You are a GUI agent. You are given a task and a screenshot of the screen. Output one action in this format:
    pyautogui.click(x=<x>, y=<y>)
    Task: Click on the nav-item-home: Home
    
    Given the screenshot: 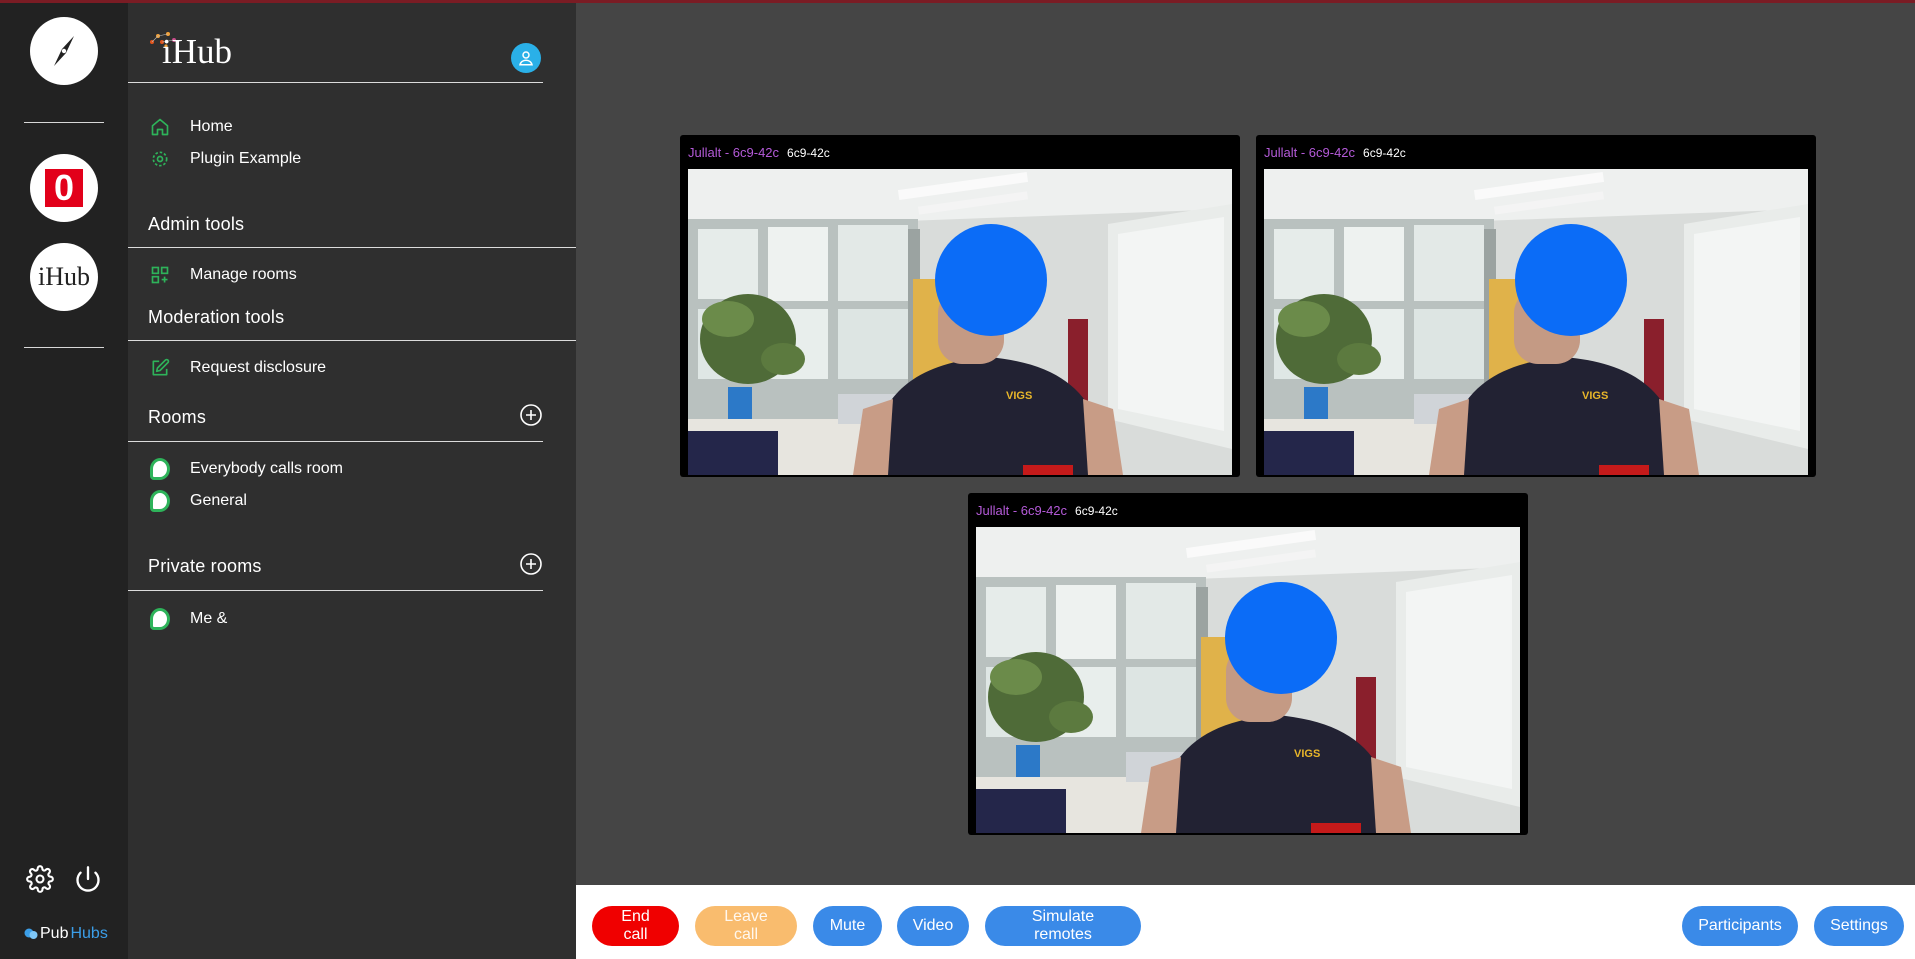 What is the action you would take?
    pyautogui.click(x=191, y=127)
    